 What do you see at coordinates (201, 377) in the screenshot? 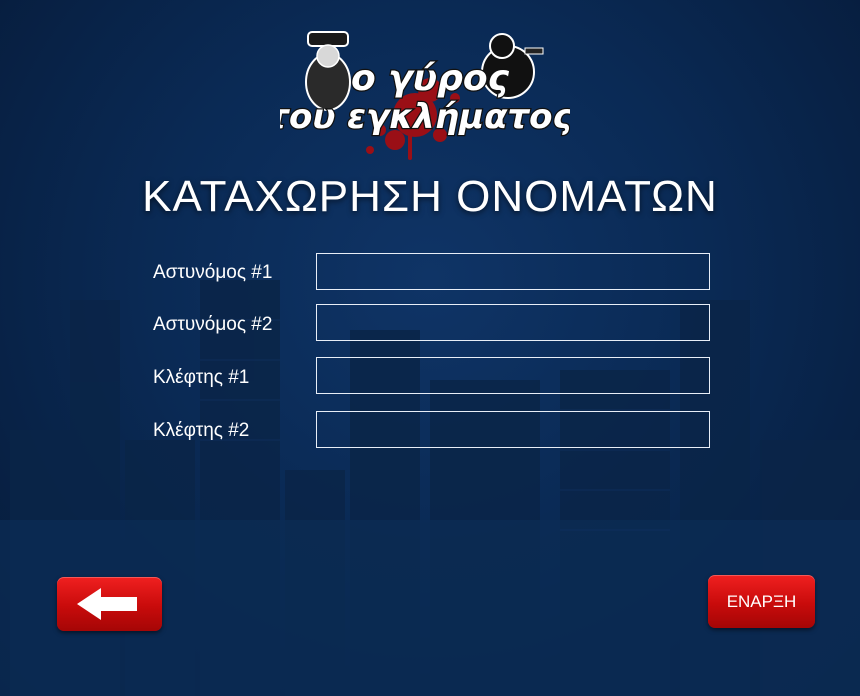
I see `label-thief-1: Κλέφτης #1` at bounding box center [201, 377].